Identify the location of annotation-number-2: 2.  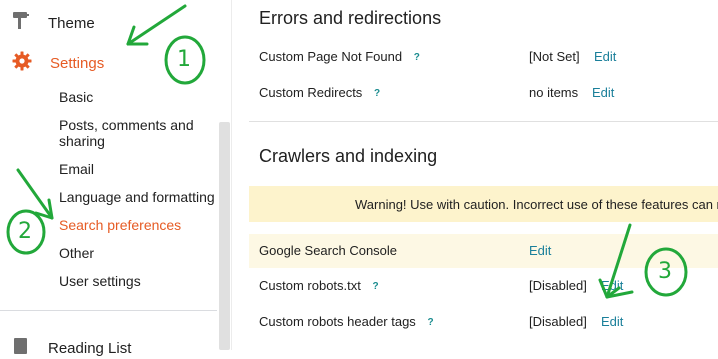
(25, 231).